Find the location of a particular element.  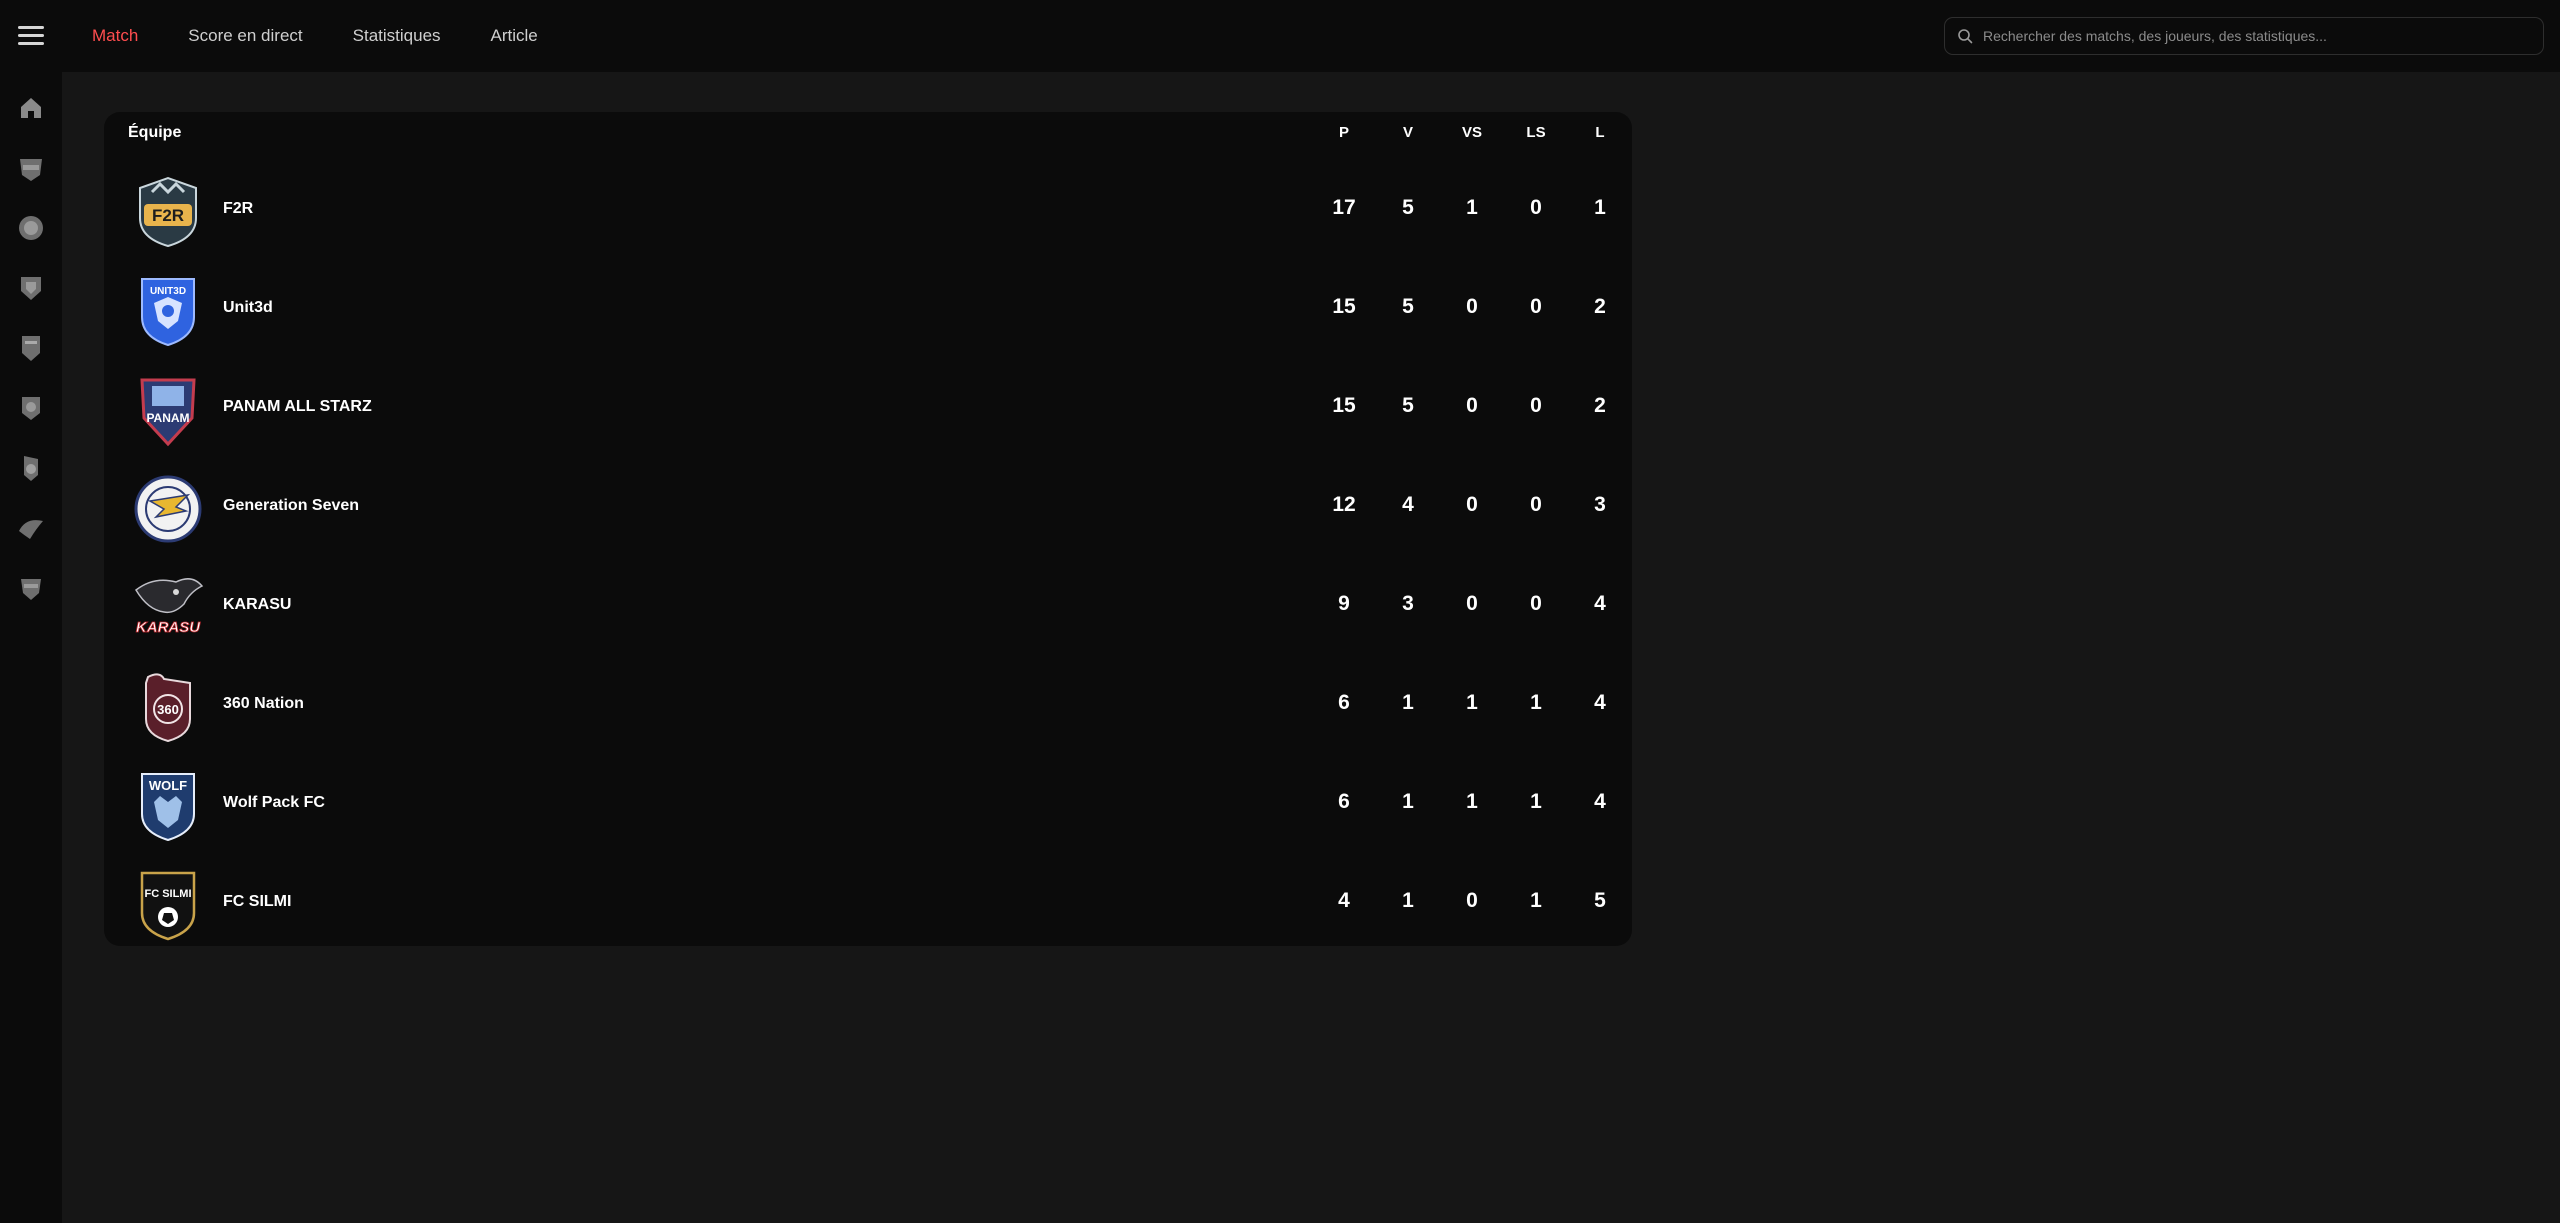

header-l: L is located at coordinates (1600, 132).